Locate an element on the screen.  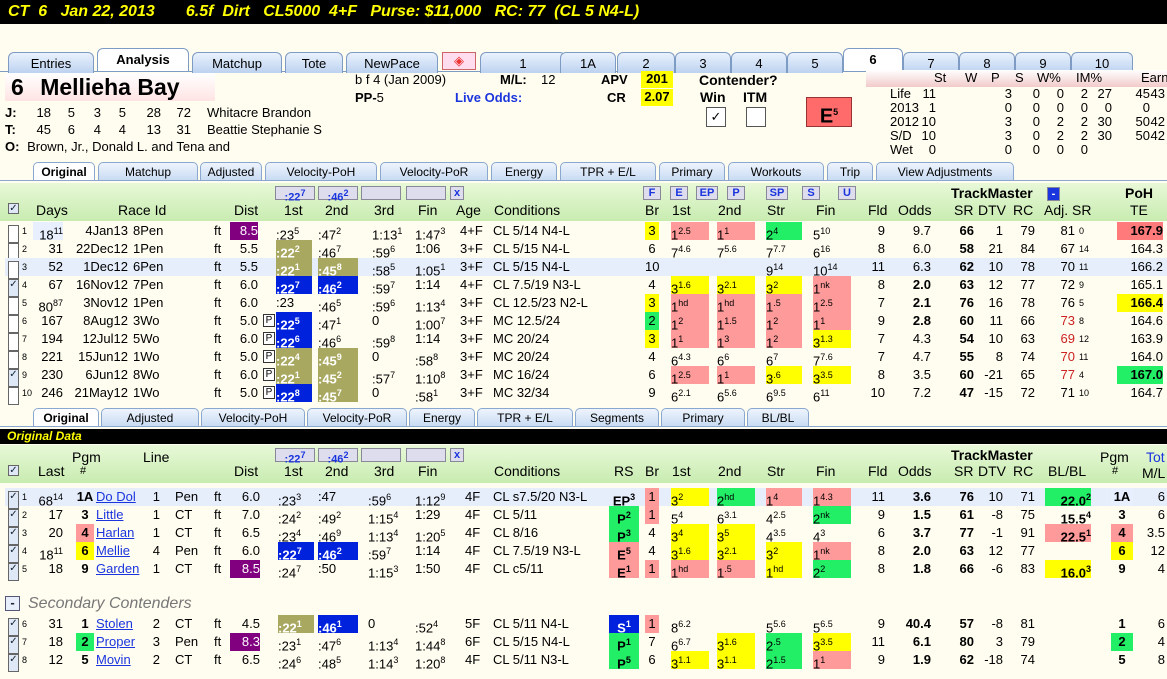
horse-link: Mellie is located at coordinates (113, 551).